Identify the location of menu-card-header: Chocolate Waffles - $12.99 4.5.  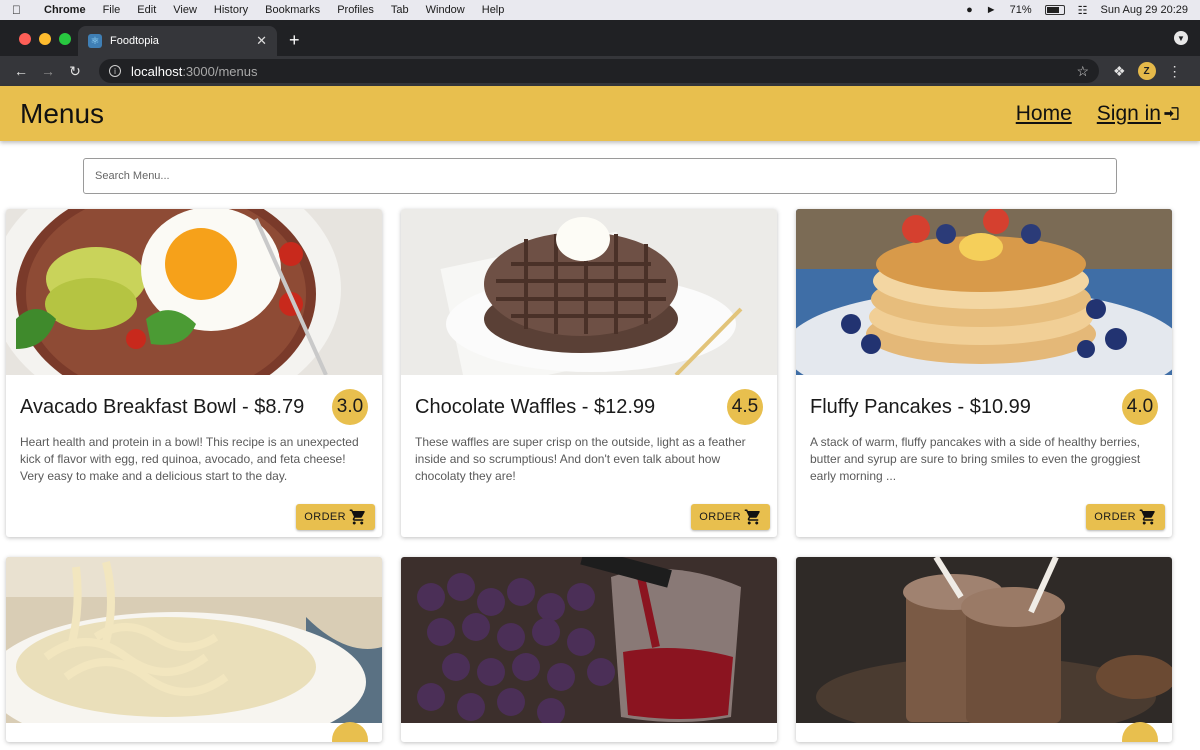
(589, 400).